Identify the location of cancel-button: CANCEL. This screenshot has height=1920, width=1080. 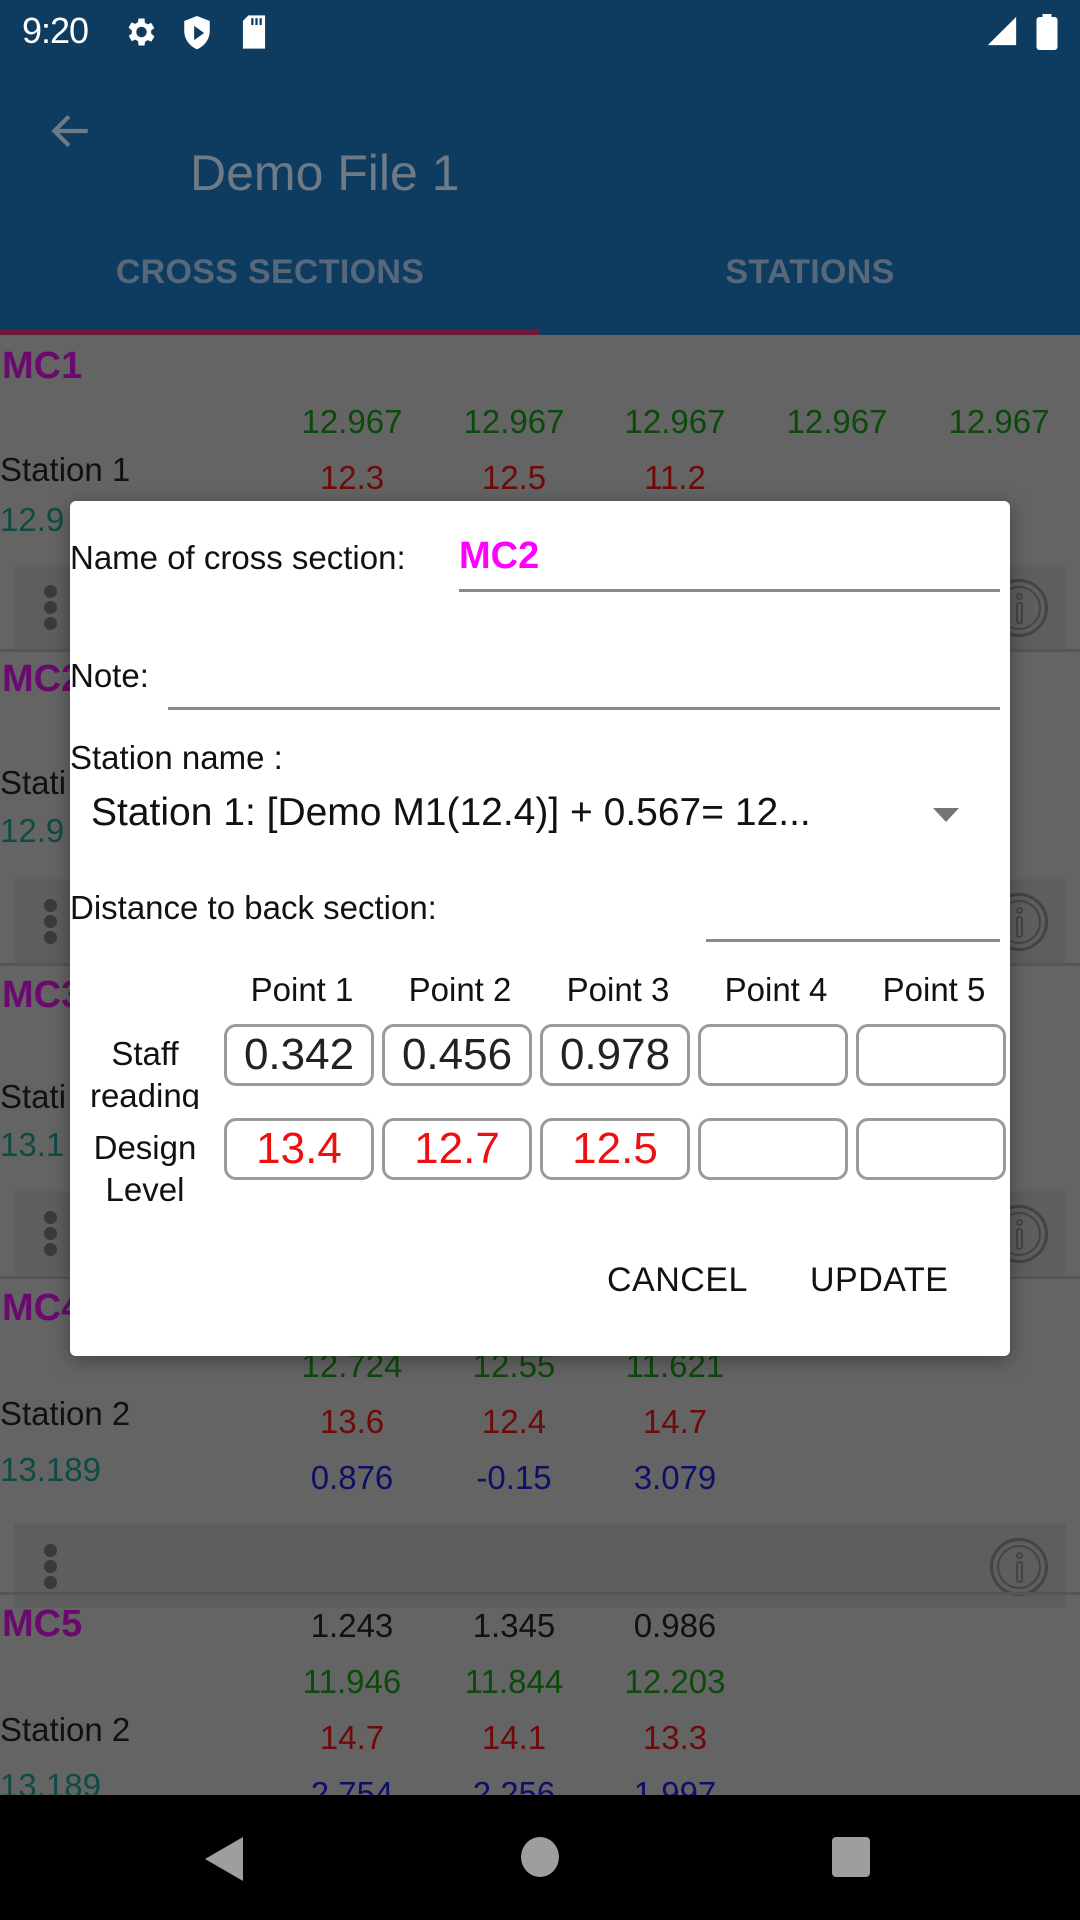
(677, 1280).